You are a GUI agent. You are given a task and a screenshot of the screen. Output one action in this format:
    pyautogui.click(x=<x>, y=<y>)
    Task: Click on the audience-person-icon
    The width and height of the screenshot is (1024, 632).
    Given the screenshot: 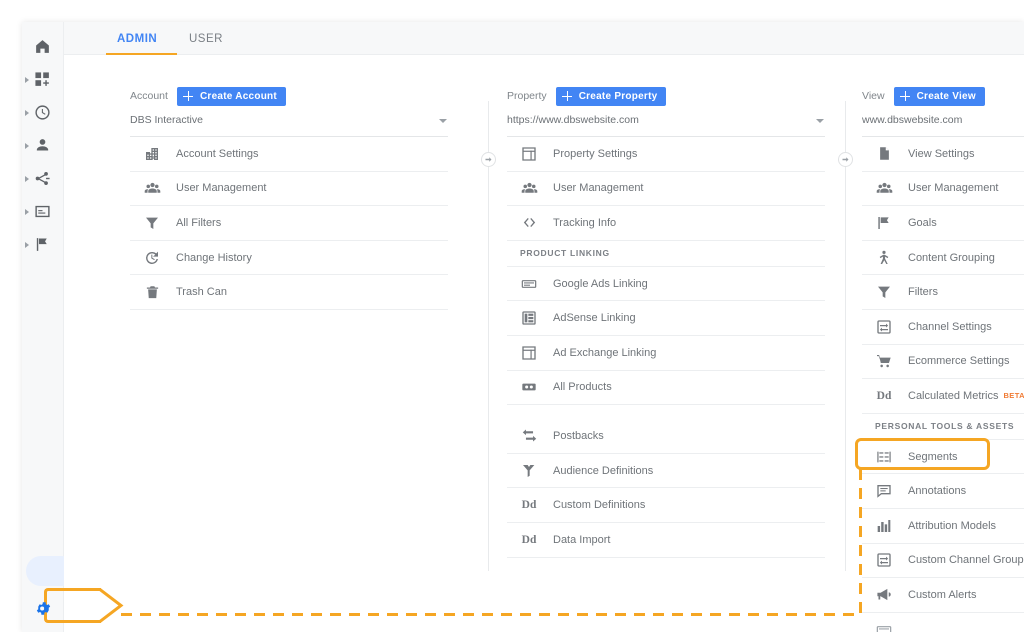 What is the action you would take?
    pyautogui.click(x=42, y=145)
    